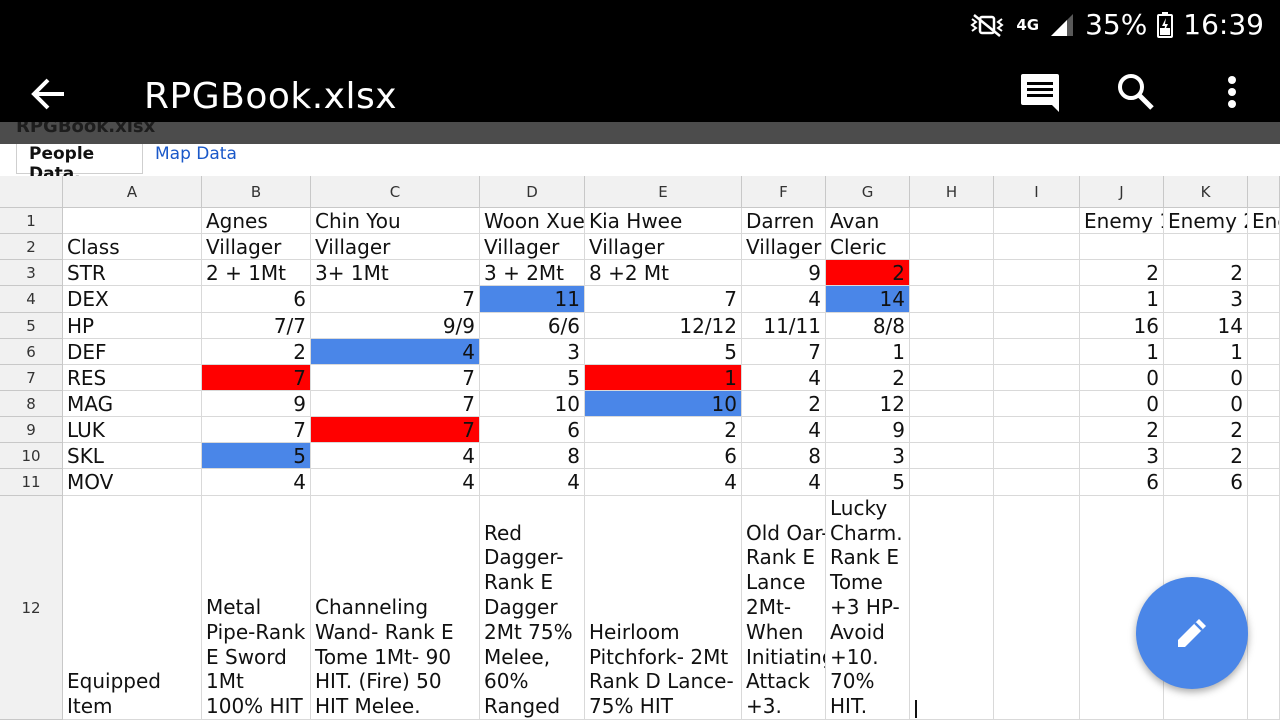 Image resolution: width=1280 pixels, height=720 pixels. Describe the element at coordinates (395, 273) in the screenshot. I see `cell-c3: 3+ 1Mt` at that location.